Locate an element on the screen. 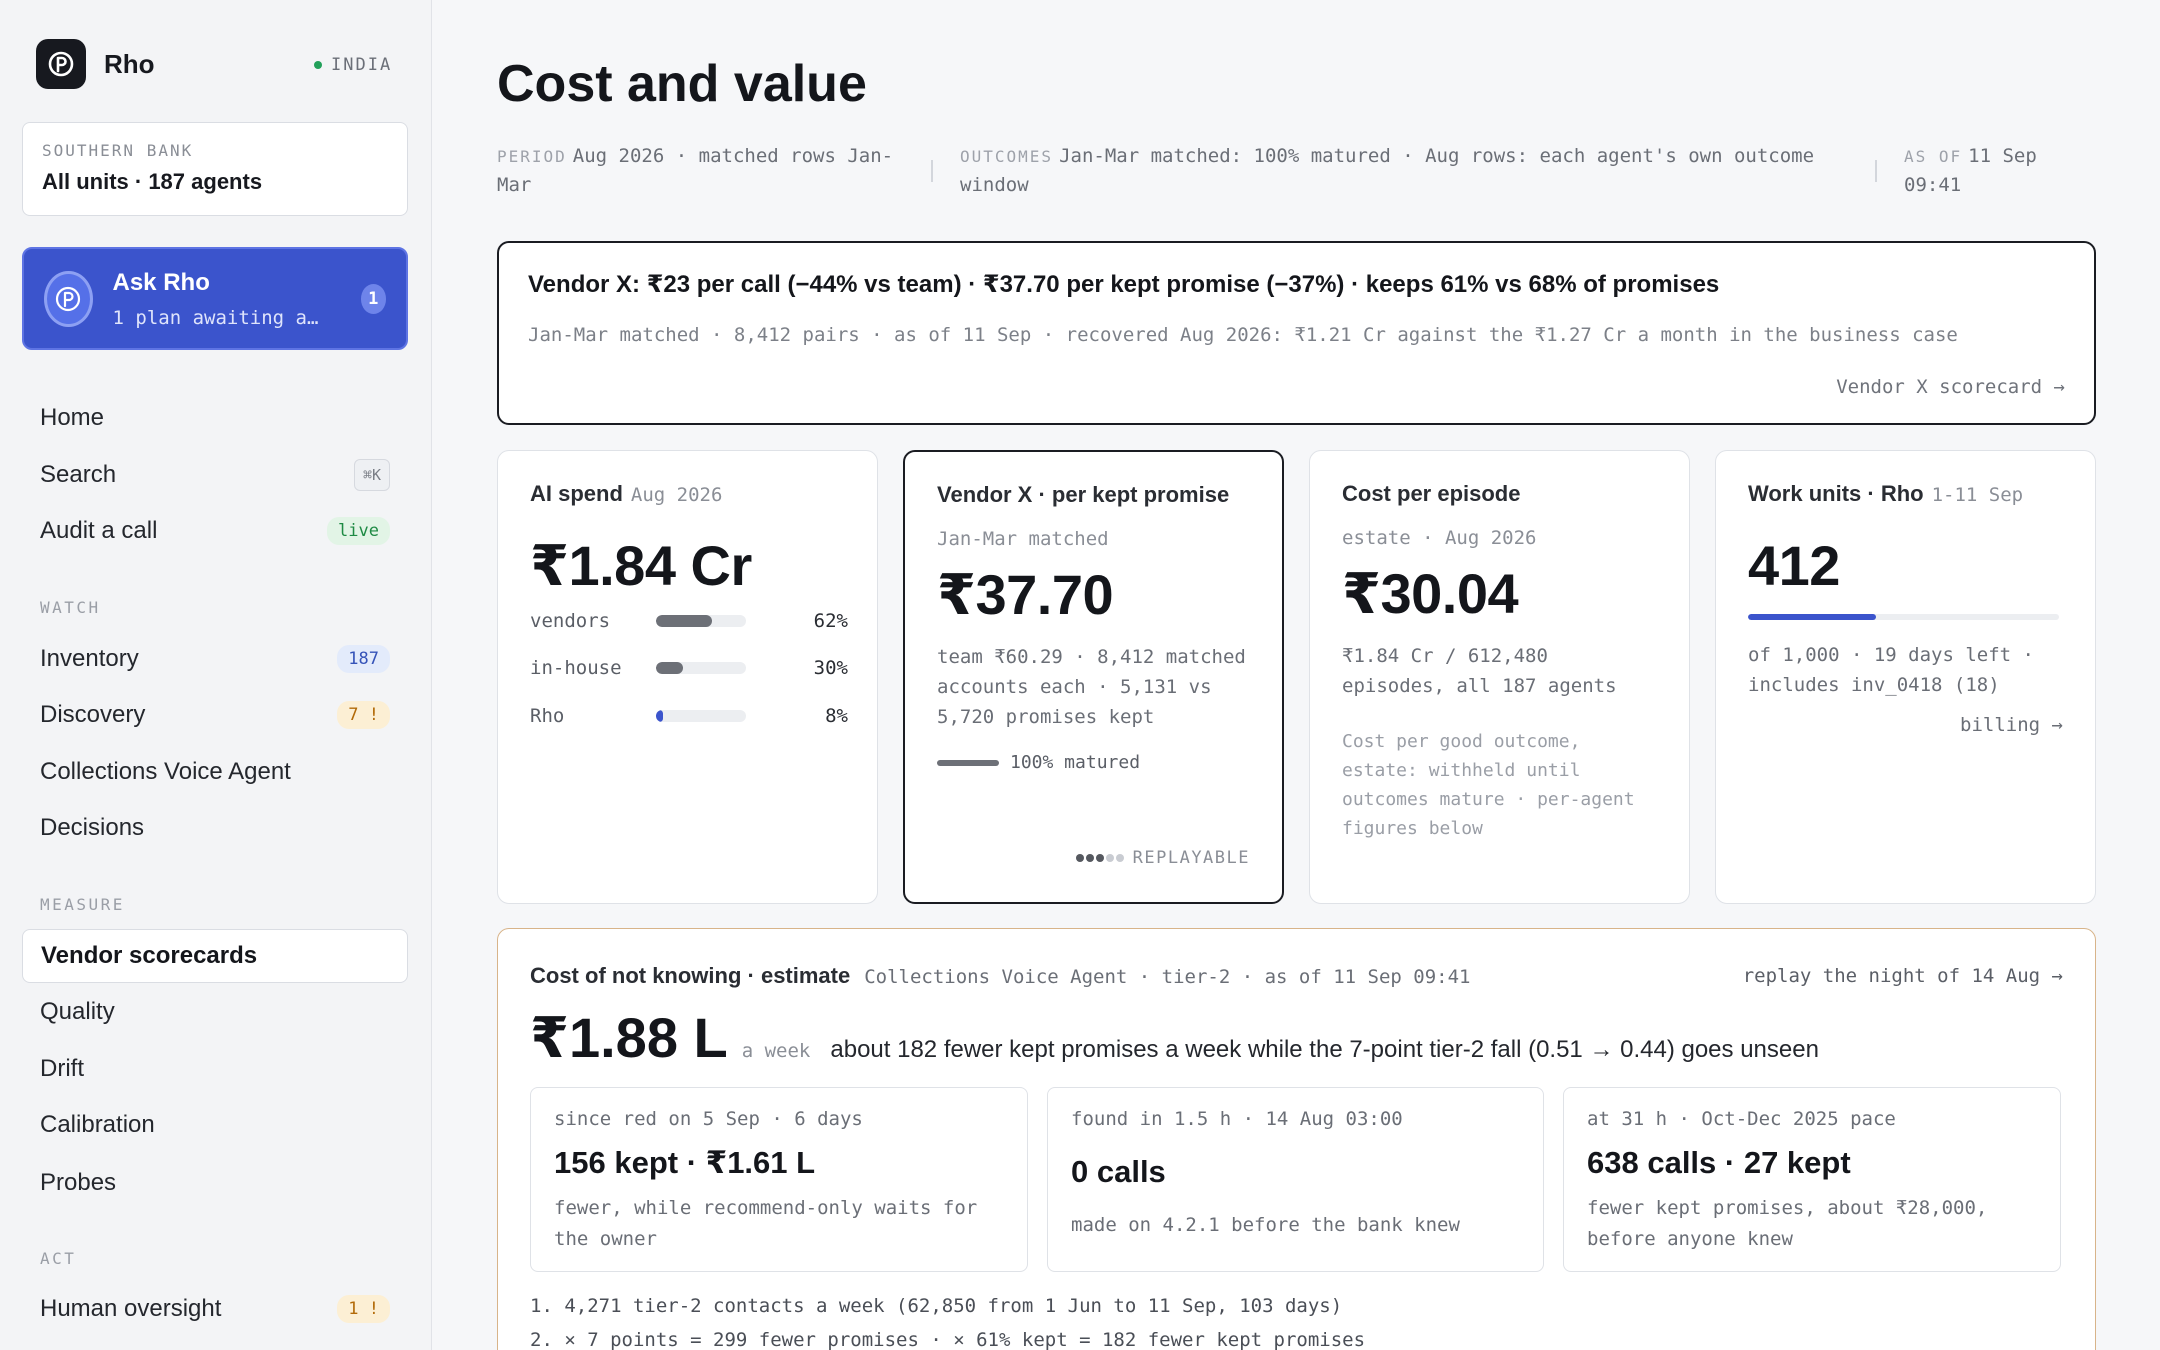 This screenshot has width=2160, height=1350. nav-discovery: Discovery 7 ! is located at coordinates (215, 715).